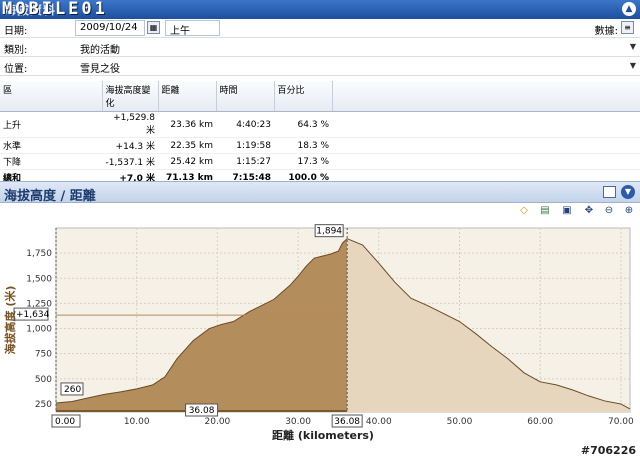  I want to click on location-select: 雪見之役, so click(350, 66).